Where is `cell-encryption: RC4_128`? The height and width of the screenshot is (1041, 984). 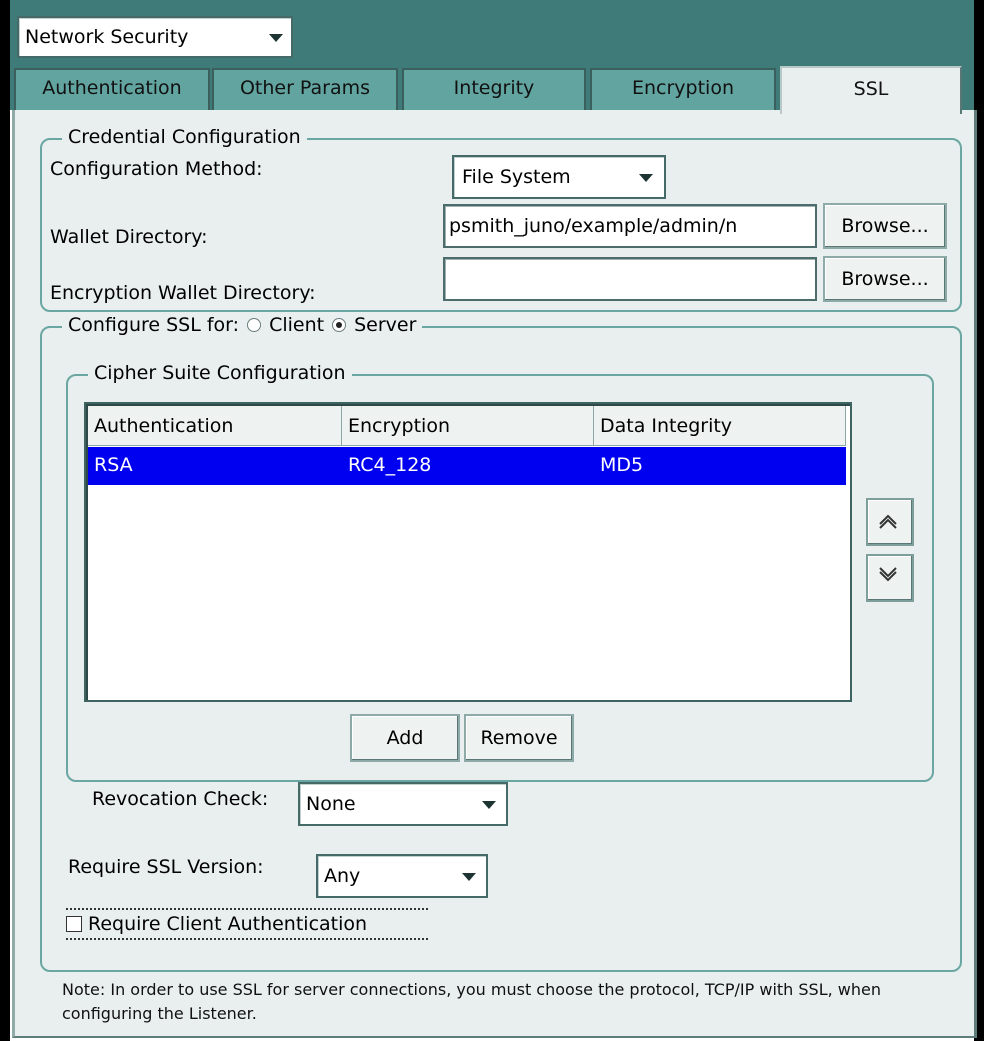
cell-encryption: RC4_128 is located at coordinates (390, 465).